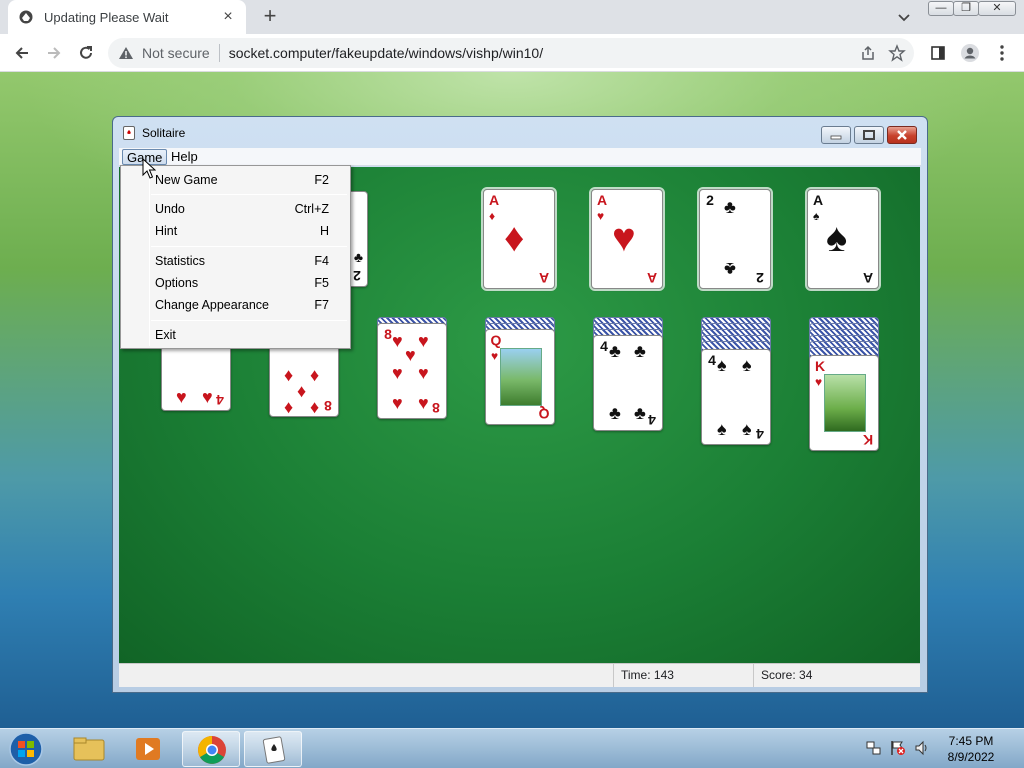 The height and width of the screenshot is (768, 1024). What do you see at coordinates (176, 53) in the screenshot?
I see `security-status-label: Not secure` at bounding box center [176, 53].